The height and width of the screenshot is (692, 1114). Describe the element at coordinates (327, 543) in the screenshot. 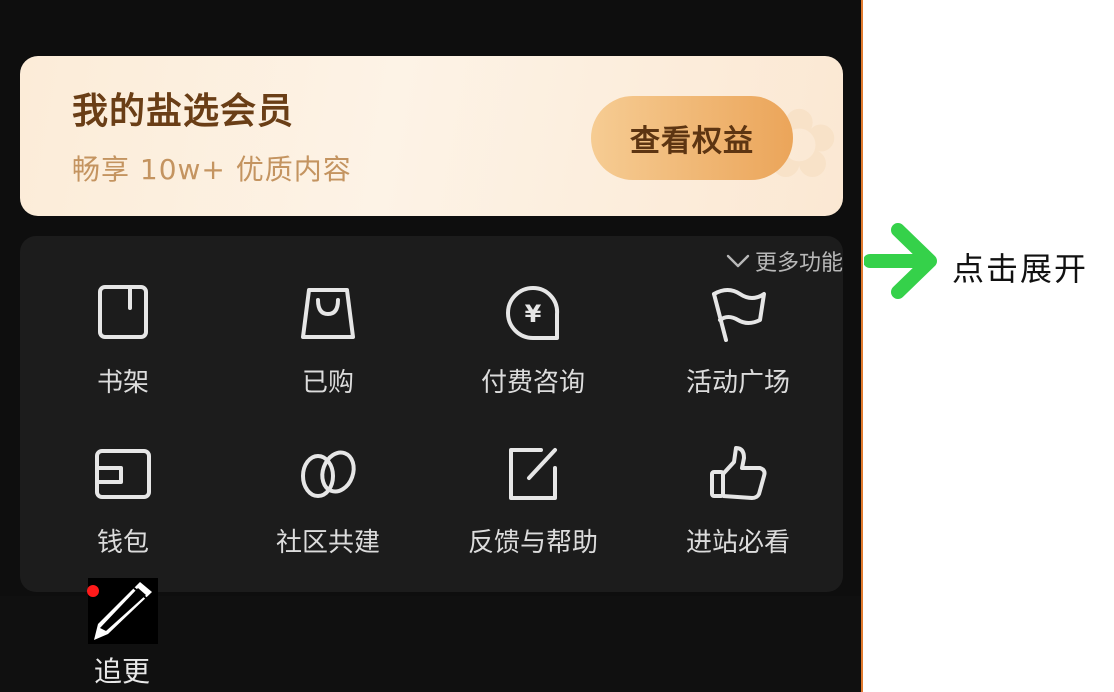

I see `grid-label: 社区共建` at that location.